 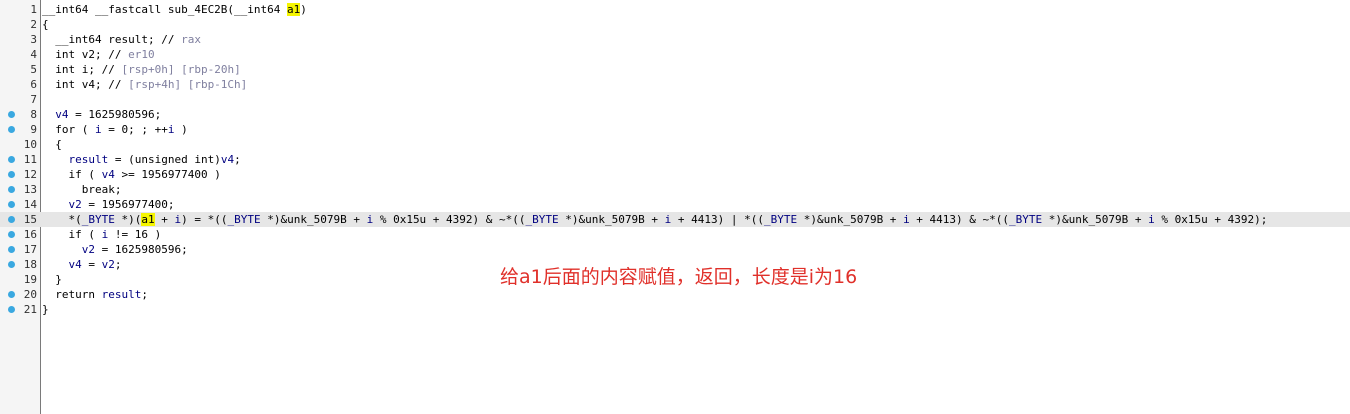 I want to click on code-token: % 0x15u + 4392);, so click(x=1211, y=219).